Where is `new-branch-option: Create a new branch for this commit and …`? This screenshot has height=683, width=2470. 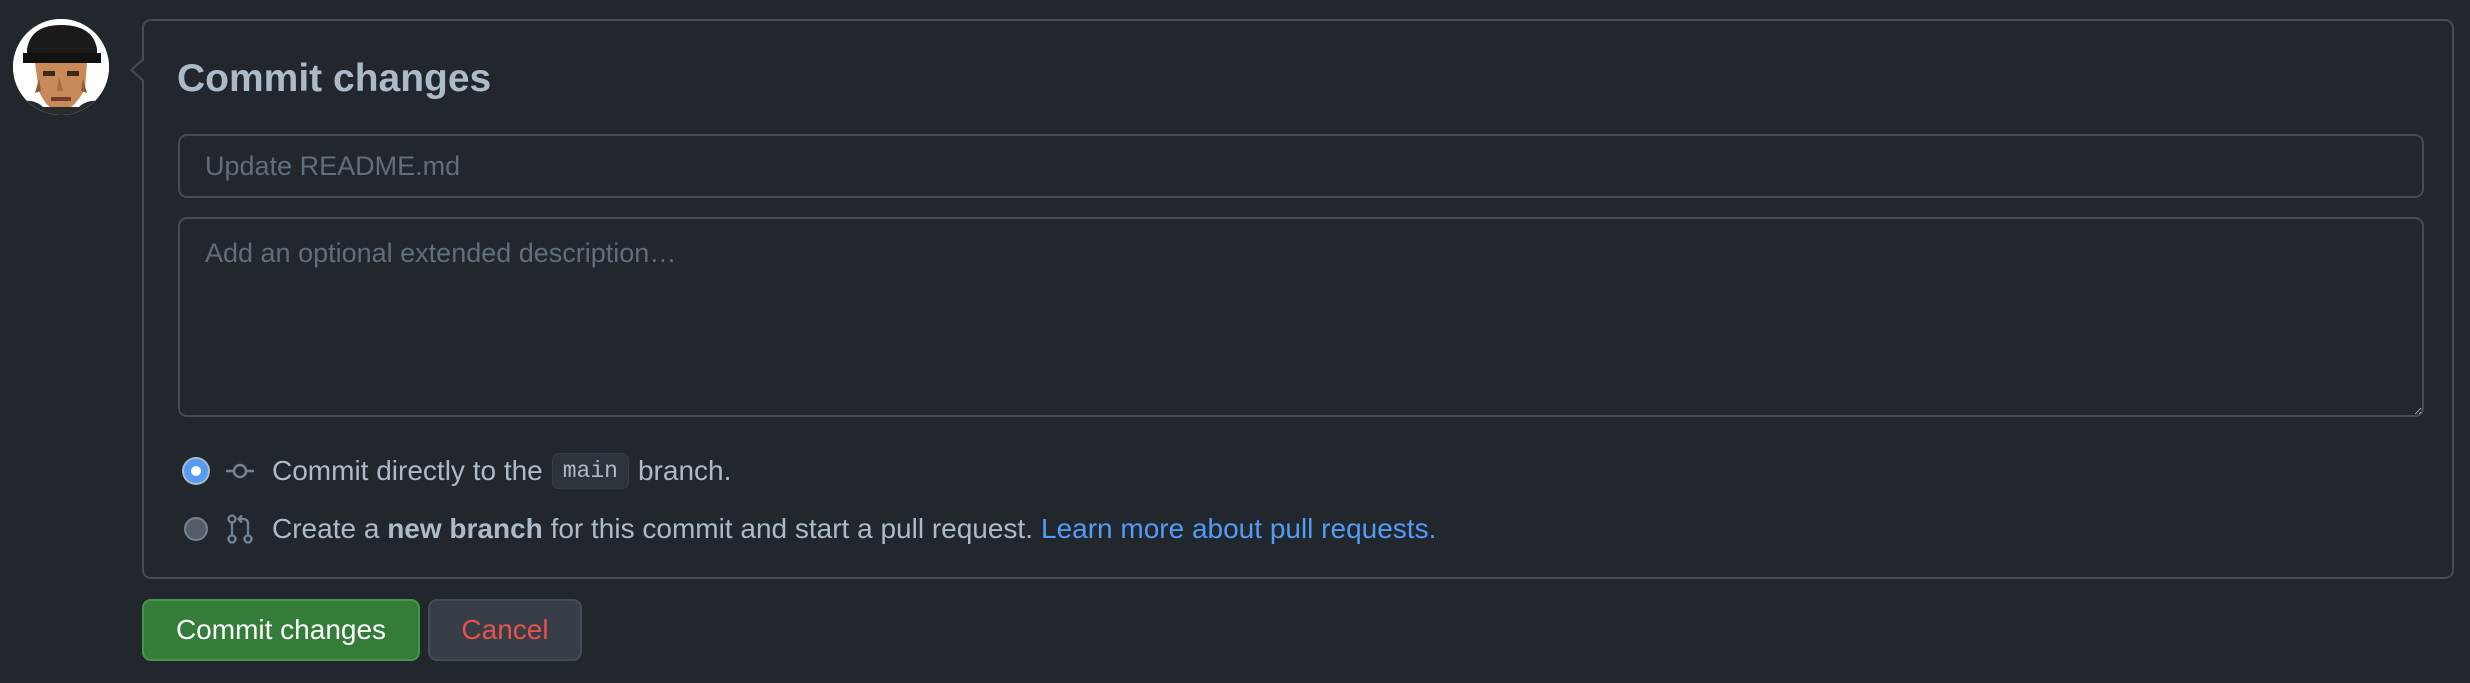 new-branch-option: Create a new branch for this commit and … is located at coordinates (810, 529).